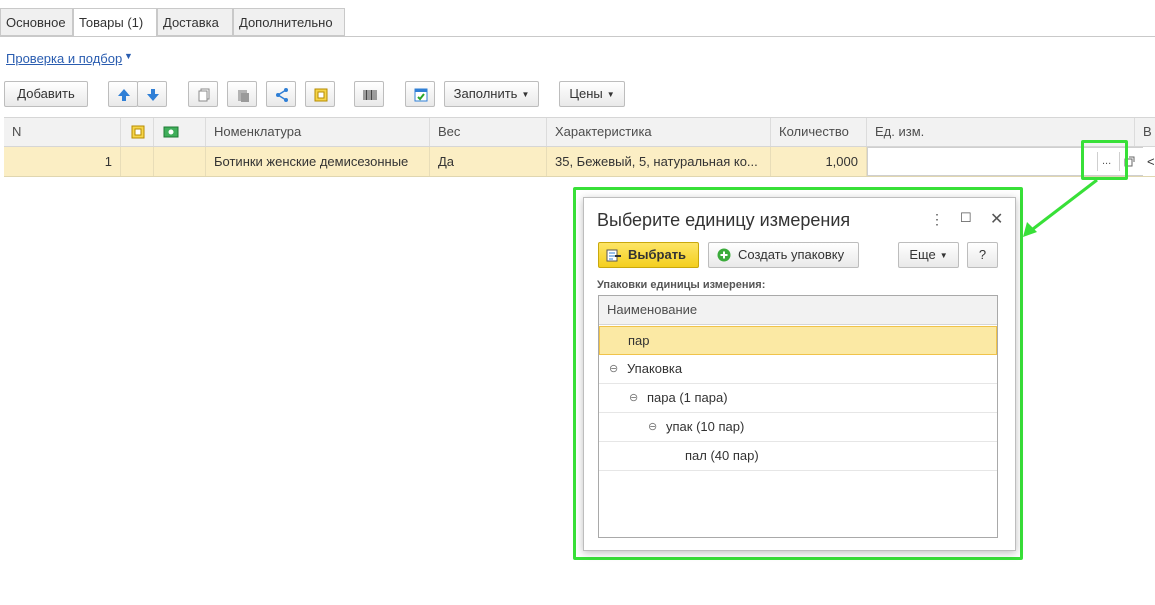 This screenshot has height=605, width=1155. I want to click on copy-icon, so click(204, 95).